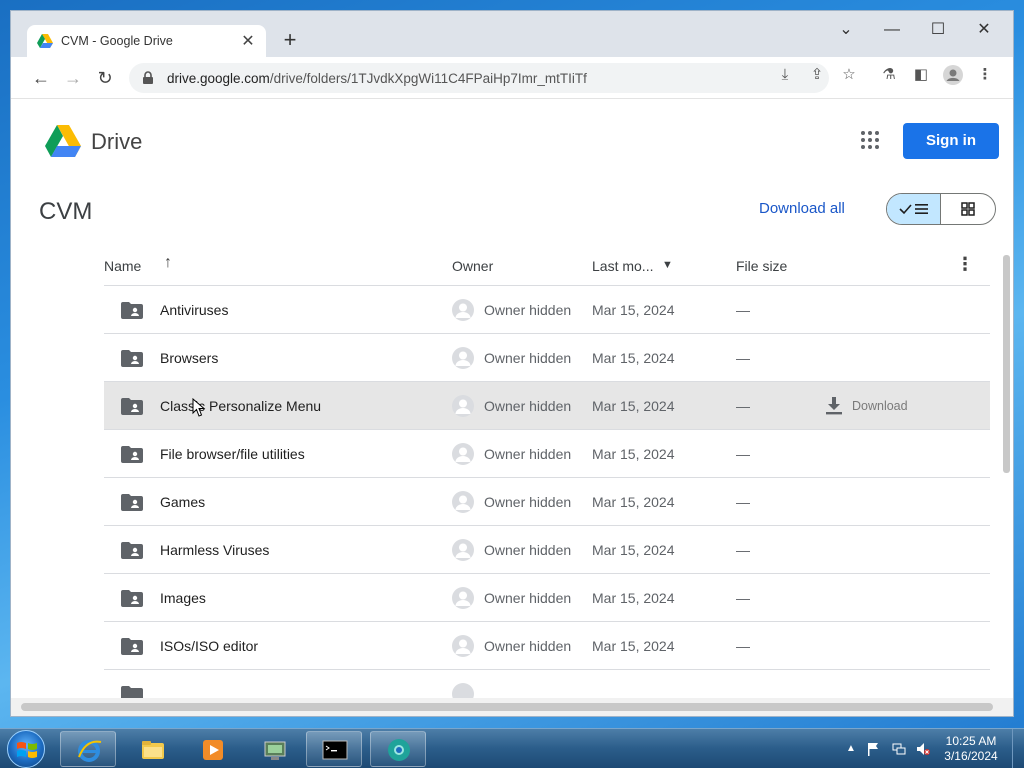 This screenshot has height=768, width=1024. I want to click on folder-title: CVM, so click(66, 211).